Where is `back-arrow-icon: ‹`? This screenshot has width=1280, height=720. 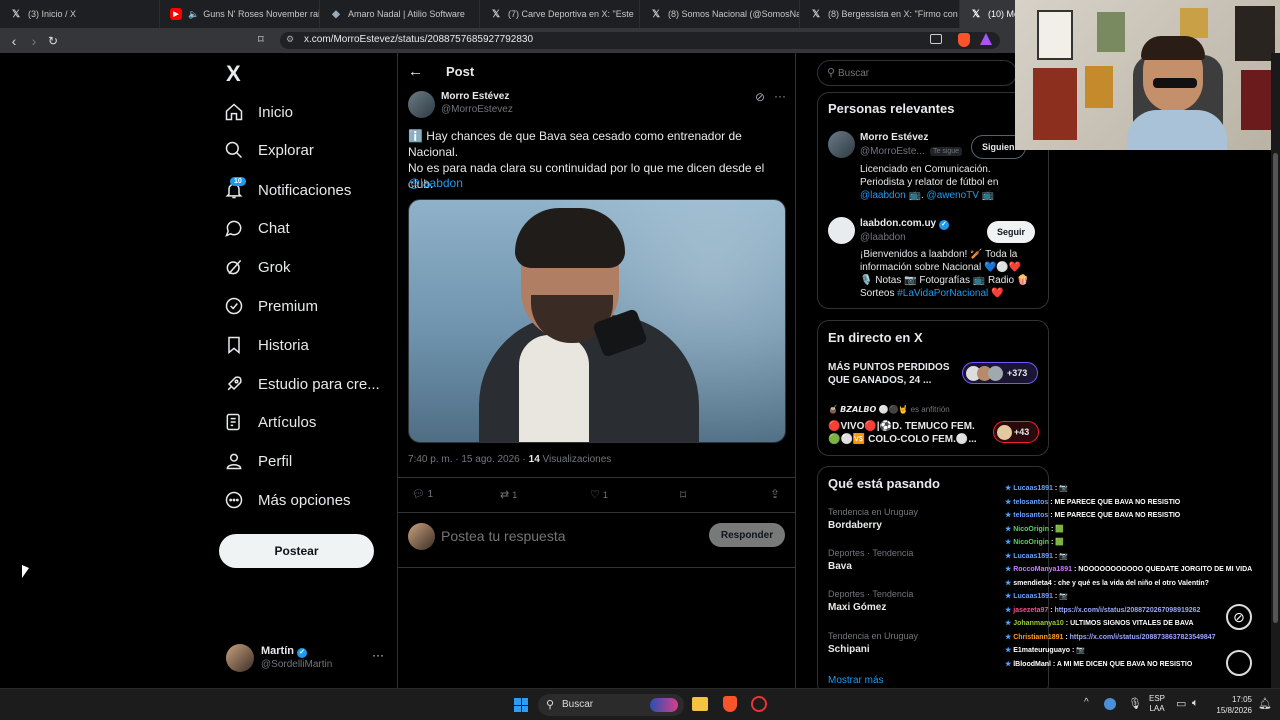
back-arrow-icon: ‹ is located at coordinates (14, 41).